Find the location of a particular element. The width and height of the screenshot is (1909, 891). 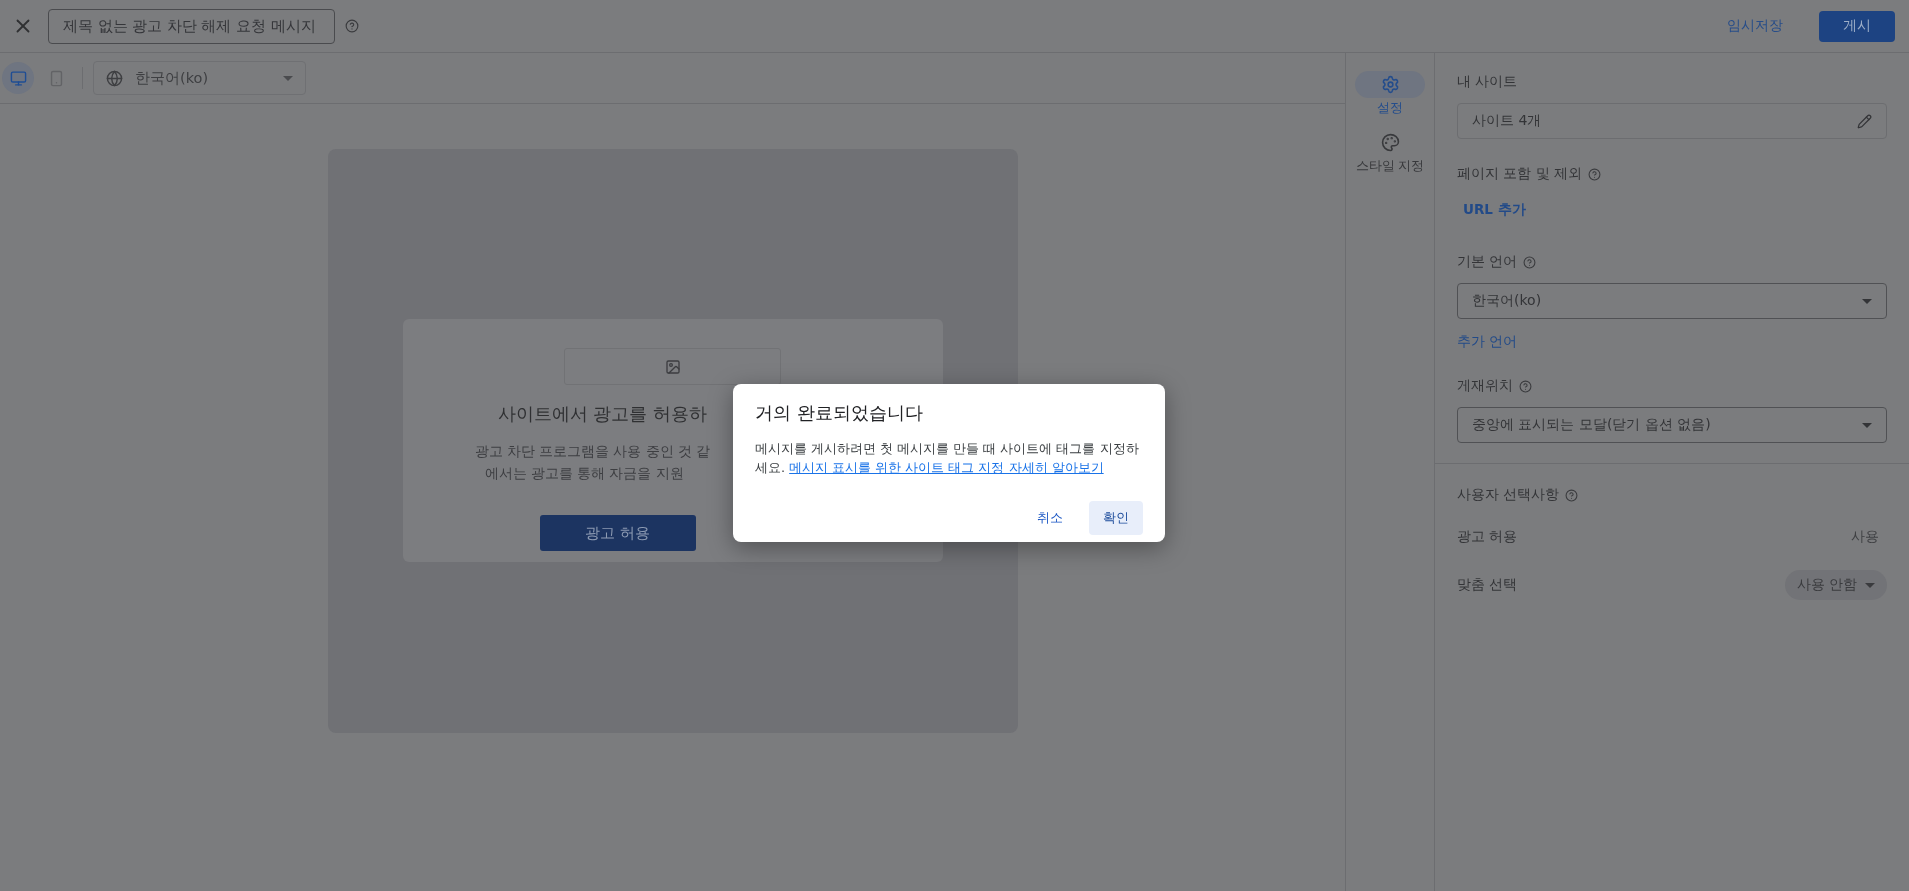

section-label: 사용자 선택사항 is located at coordinates (1508, 495).